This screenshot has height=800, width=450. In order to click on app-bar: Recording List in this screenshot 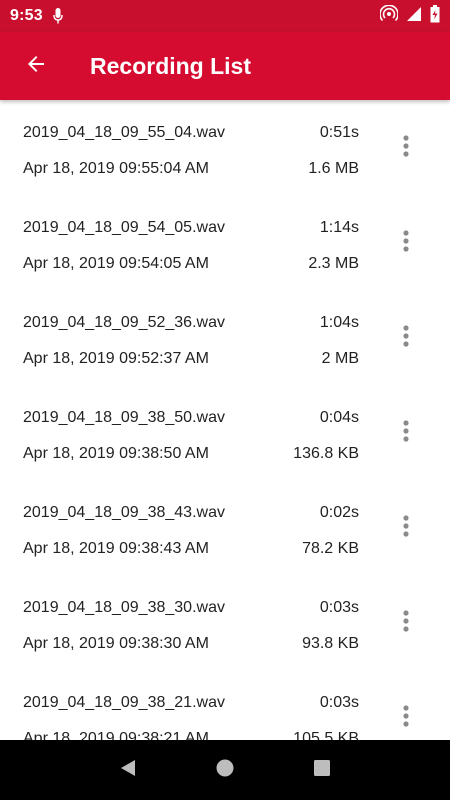, I will do `click(225, 66)`.